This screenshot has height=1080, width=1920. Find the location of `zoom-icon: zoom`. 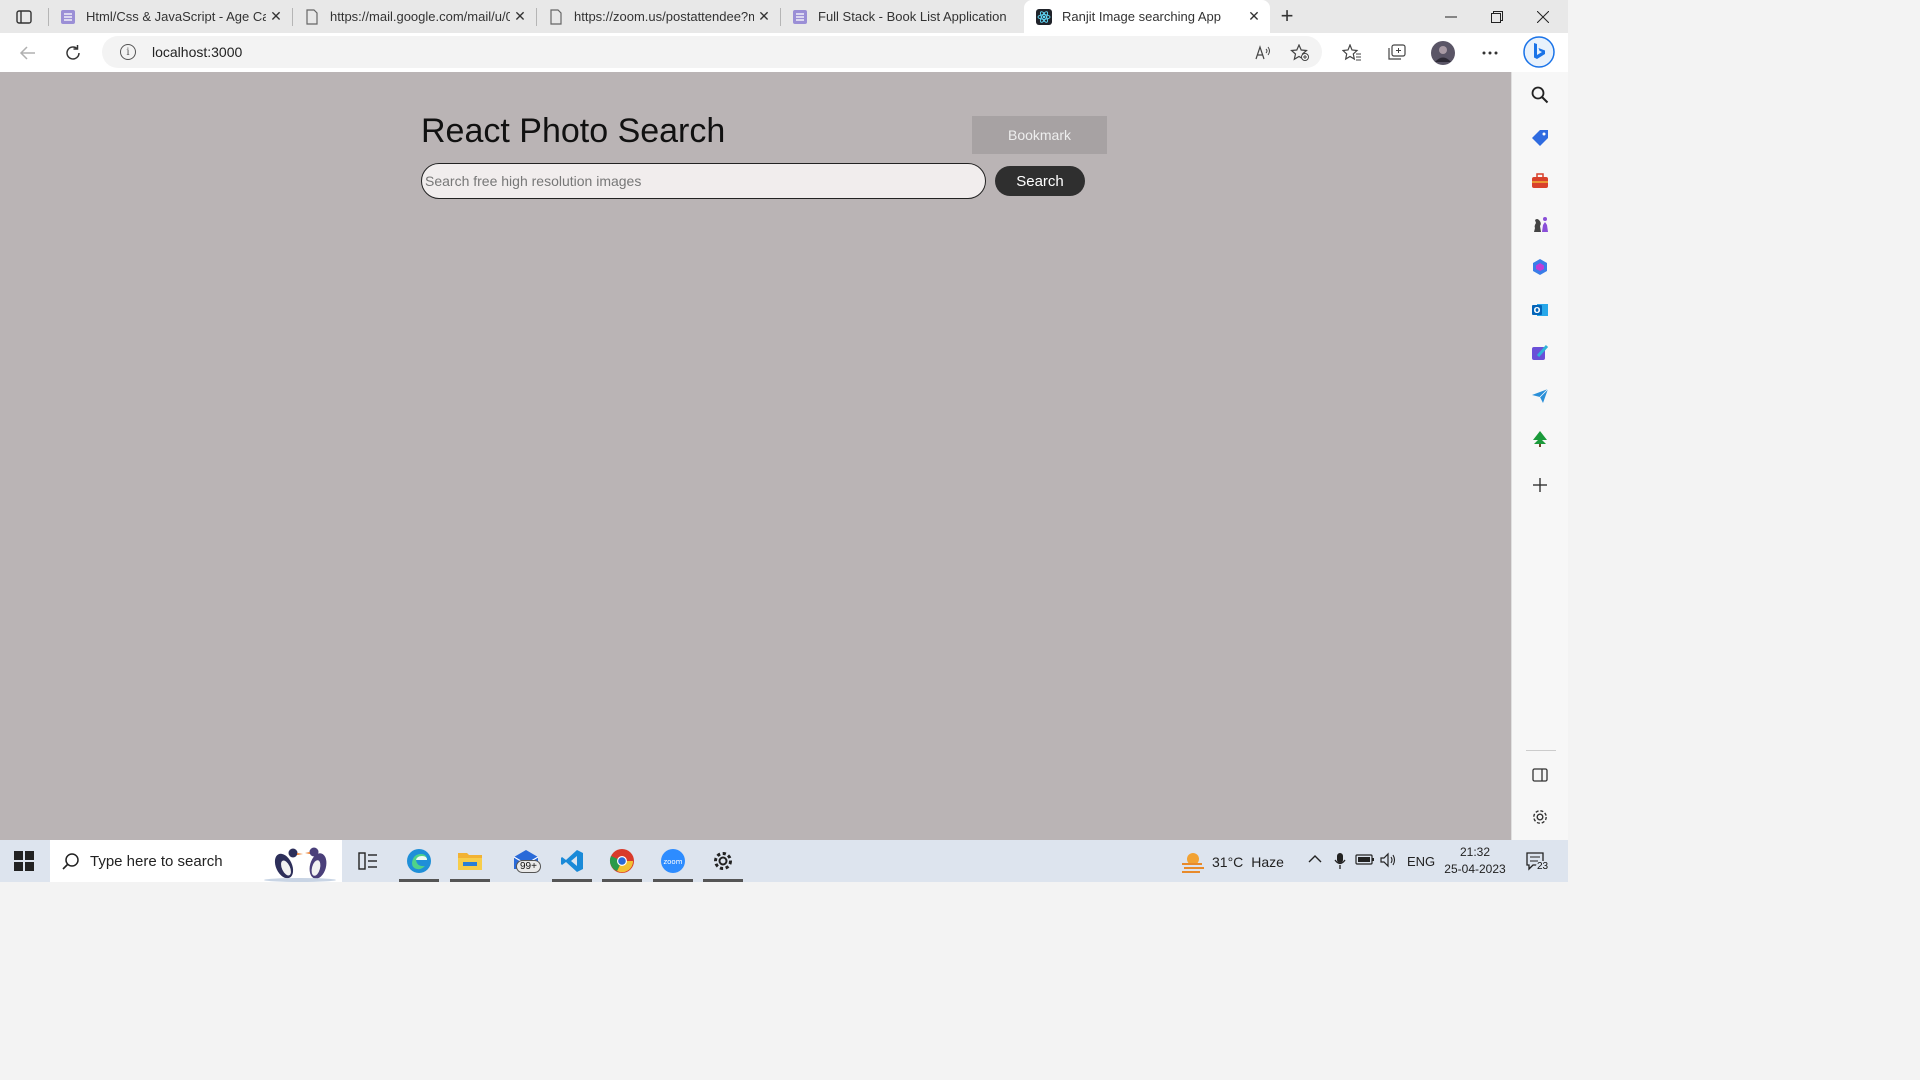

zoom-icon: zoom is located at coordinates (673, 861).